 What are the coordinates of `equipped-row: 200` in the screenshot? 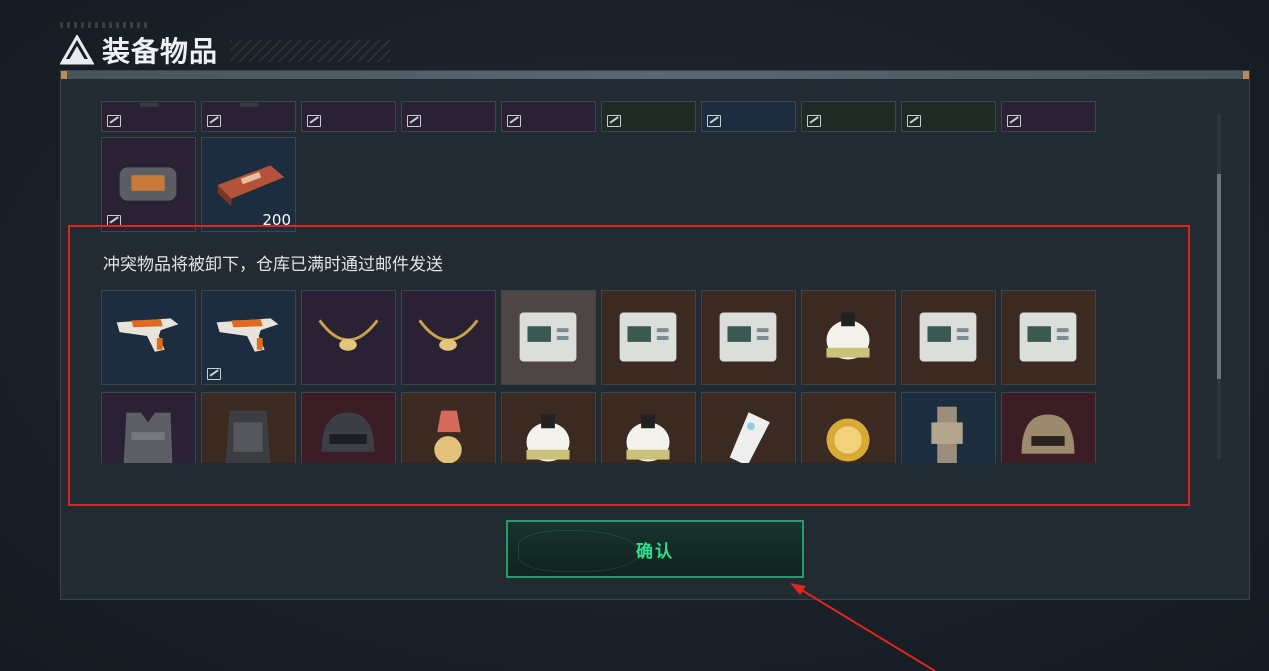 It's located at (198, 184).